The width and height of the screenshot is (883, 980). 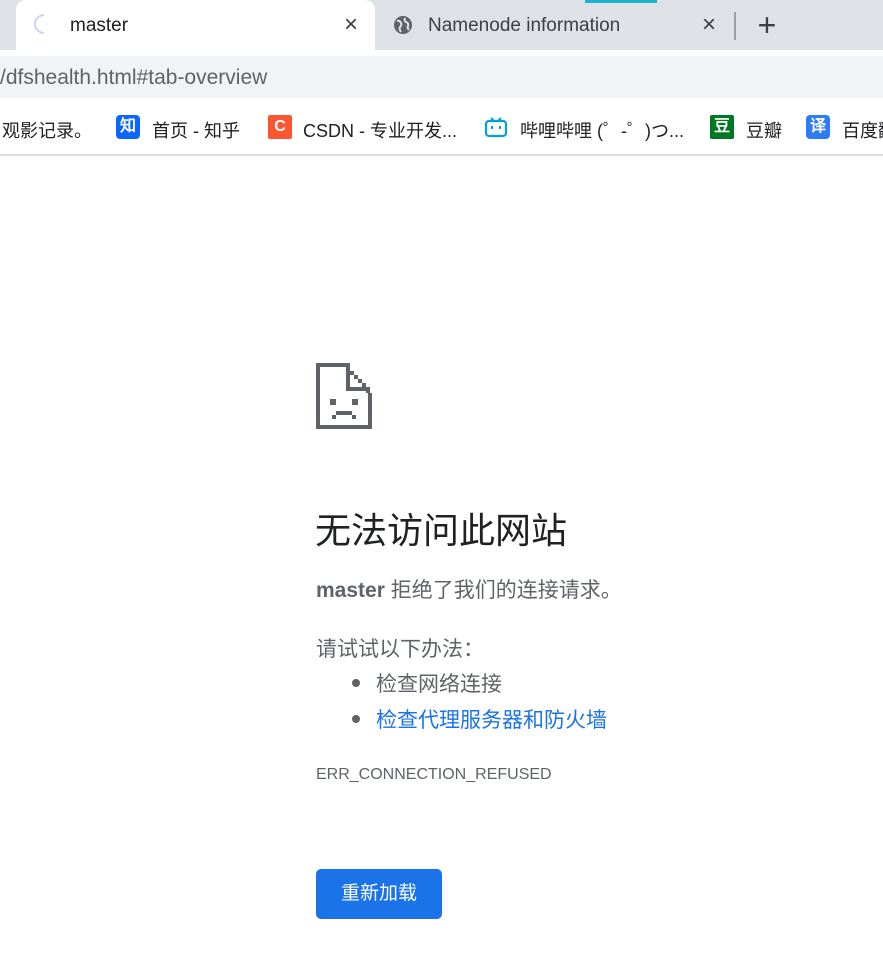 I want to click on globe-icon, so click(x=403, y=25).